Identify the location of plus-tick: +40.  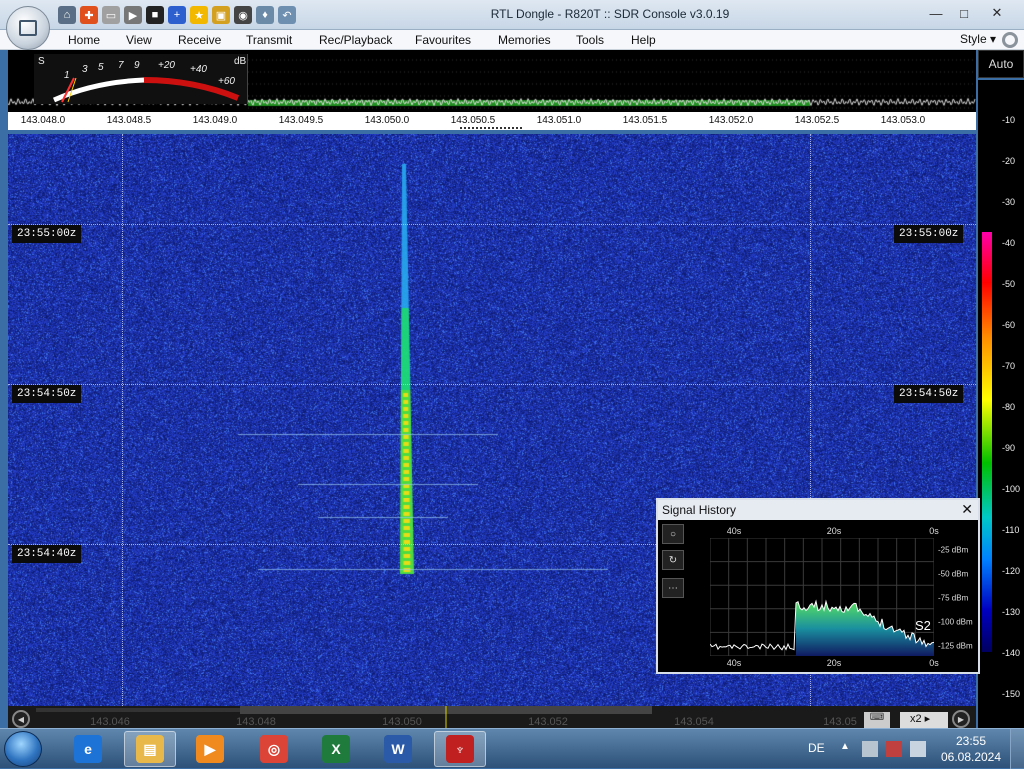
(198, 69).